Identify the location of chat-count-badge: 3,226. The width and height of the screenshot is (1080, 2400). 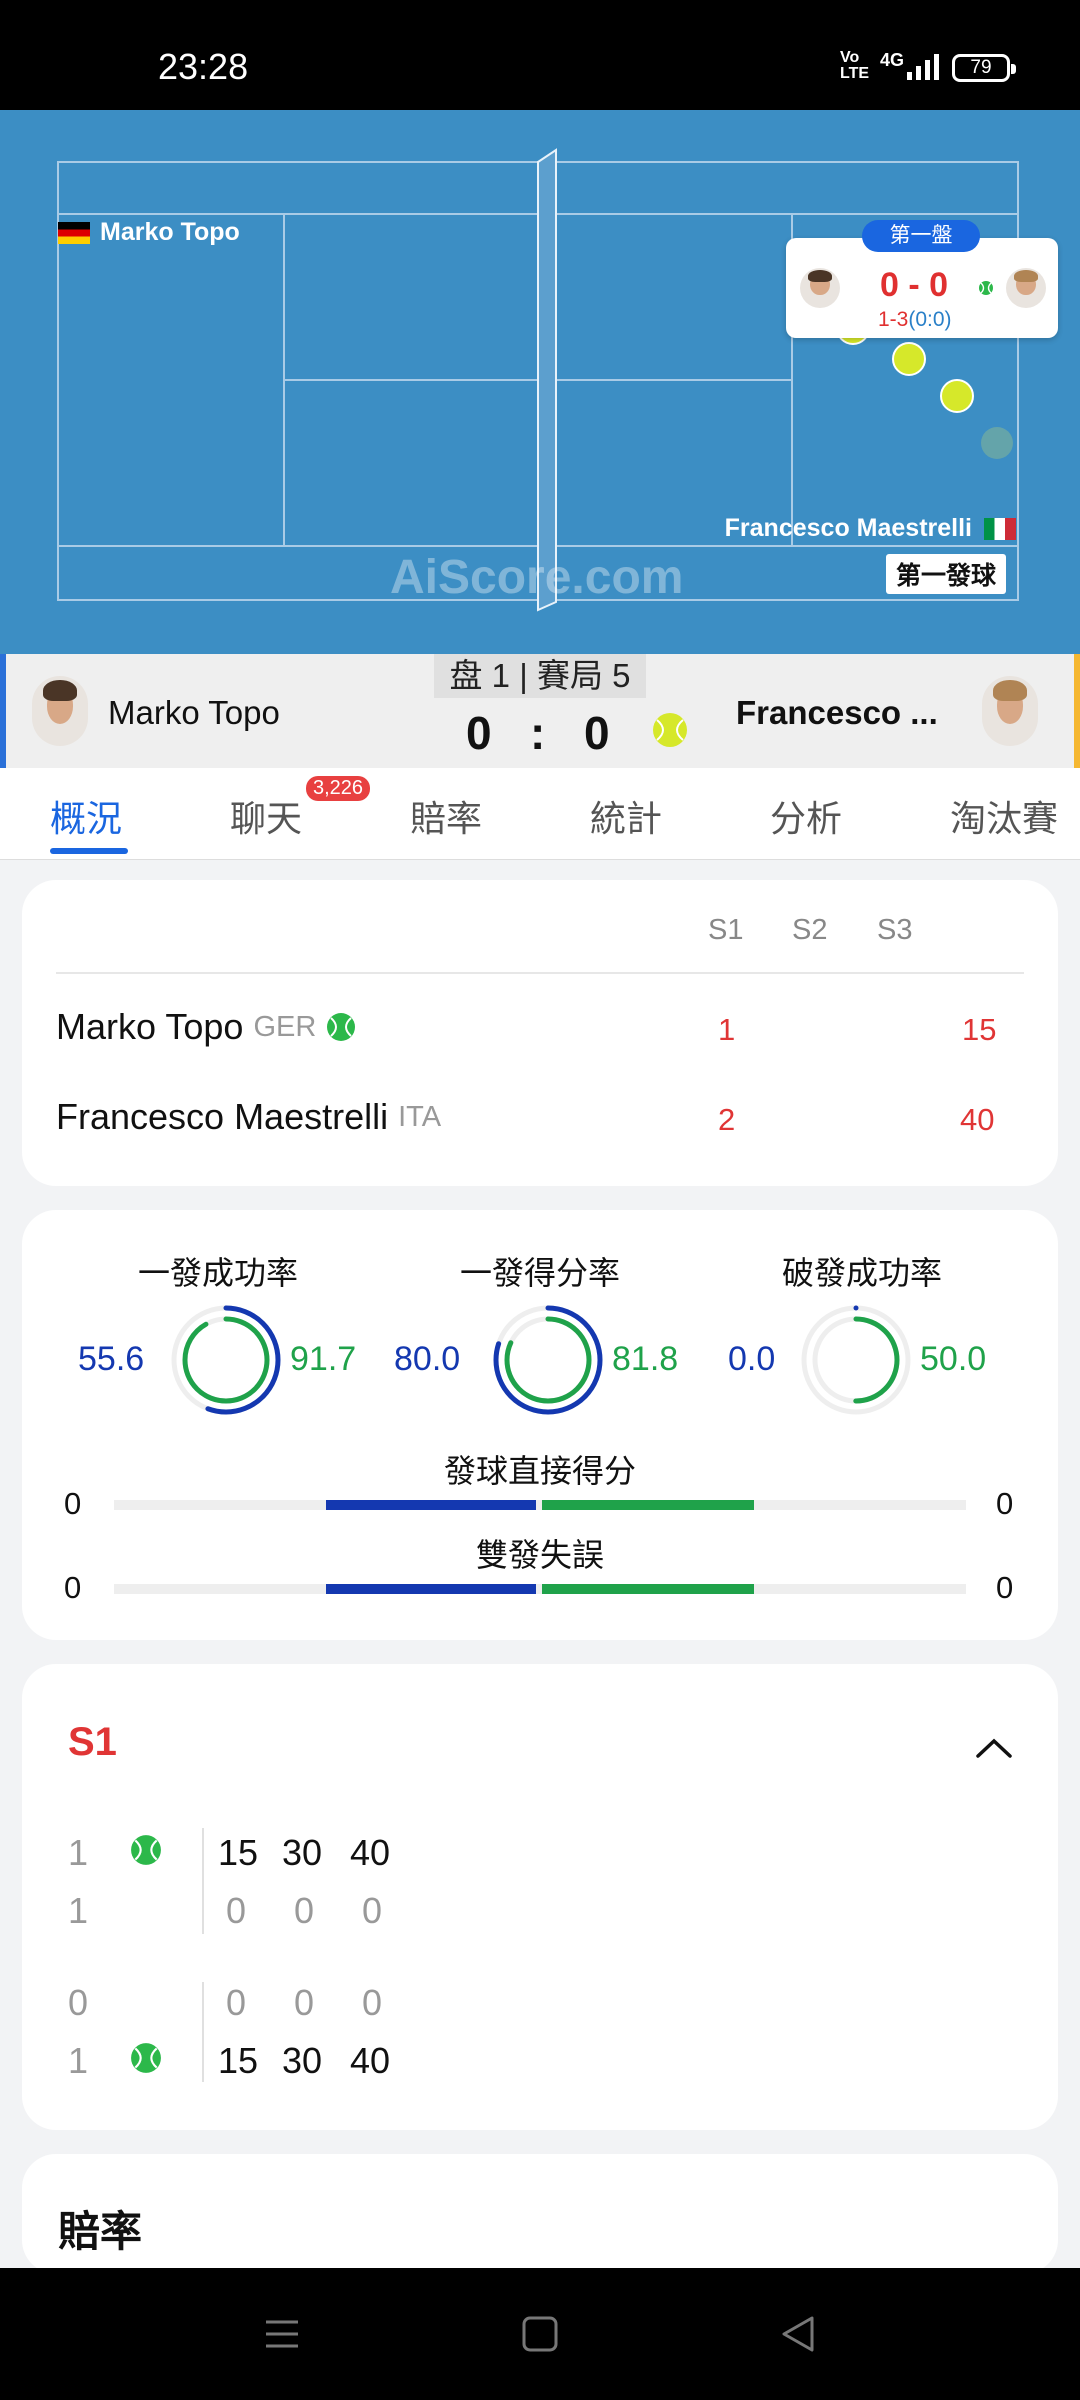
(338, 788).